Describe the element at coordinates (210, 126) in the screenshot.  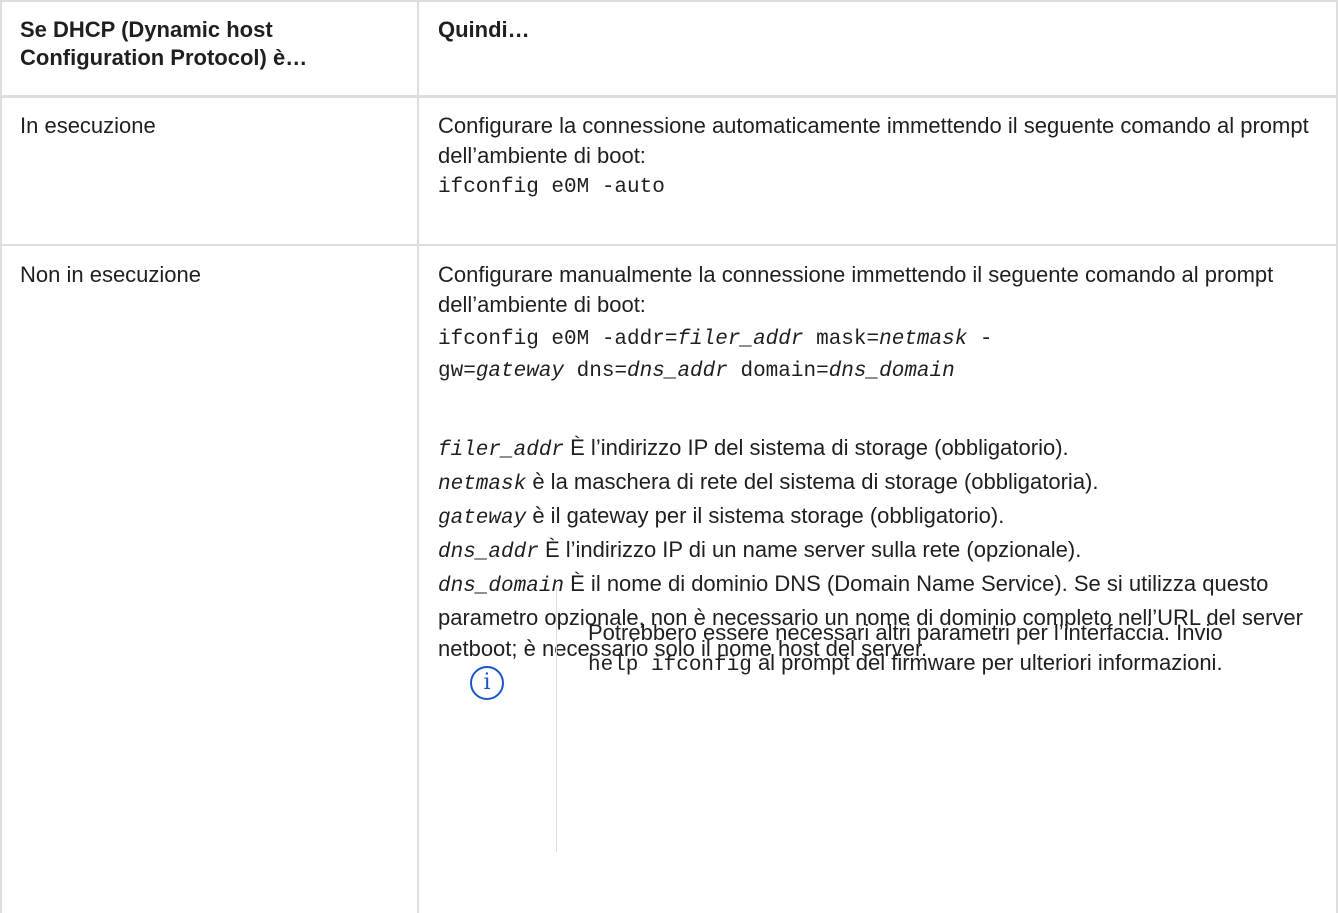
I see `table-row: In esecuzione` at that location.